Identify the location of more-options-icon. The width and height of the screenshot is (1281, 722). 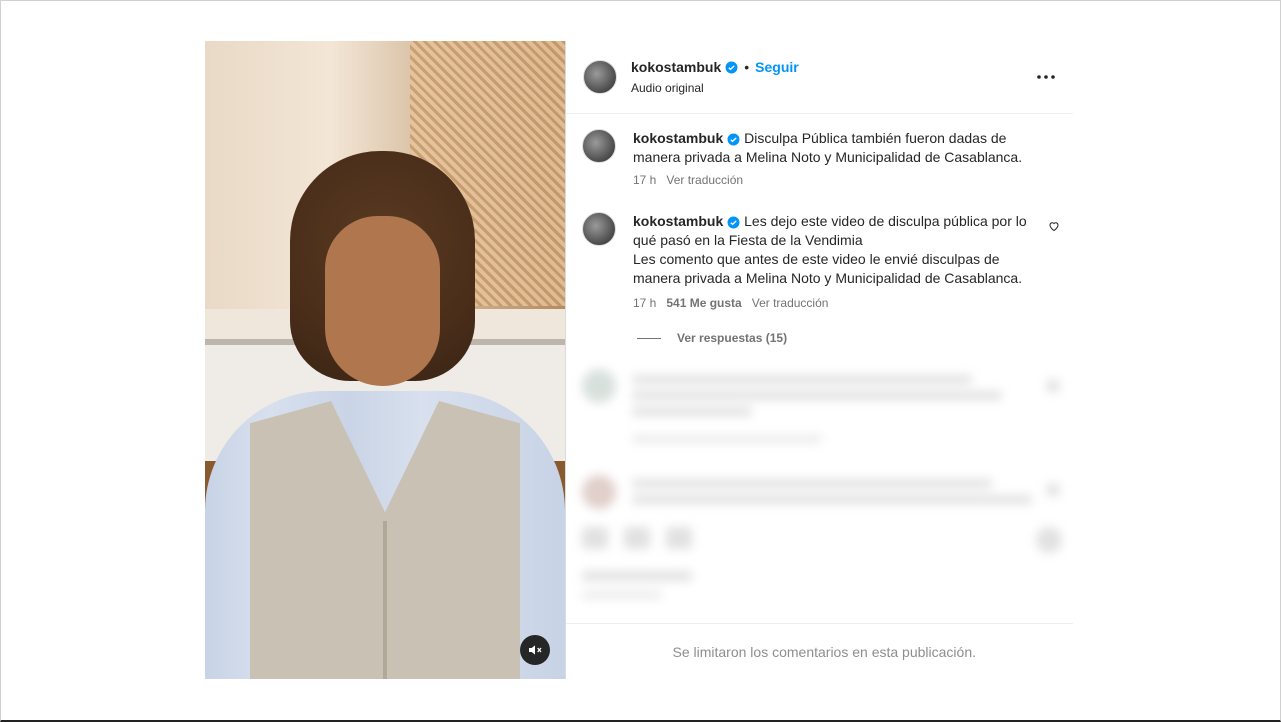
(1046, 77).